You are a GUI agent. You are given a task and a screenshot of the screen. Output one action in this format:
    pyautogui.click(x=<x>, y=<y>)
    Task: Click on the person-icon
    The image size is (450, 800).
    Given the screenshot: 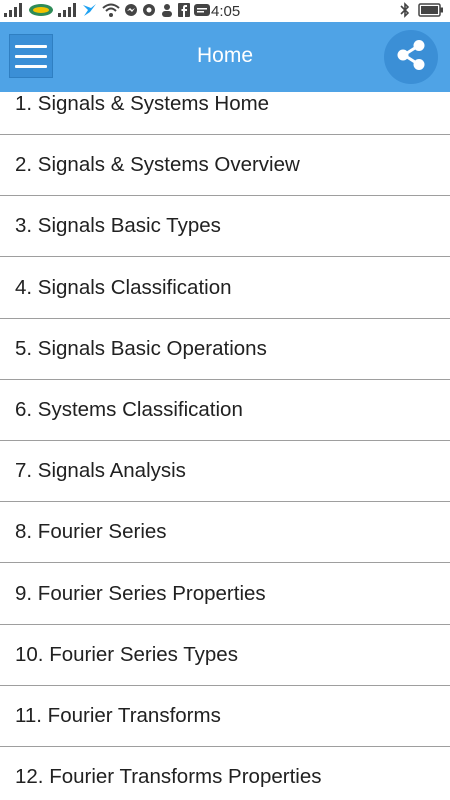 What is the action you would take?
    pyautogui.click(x=167, y=11)
    